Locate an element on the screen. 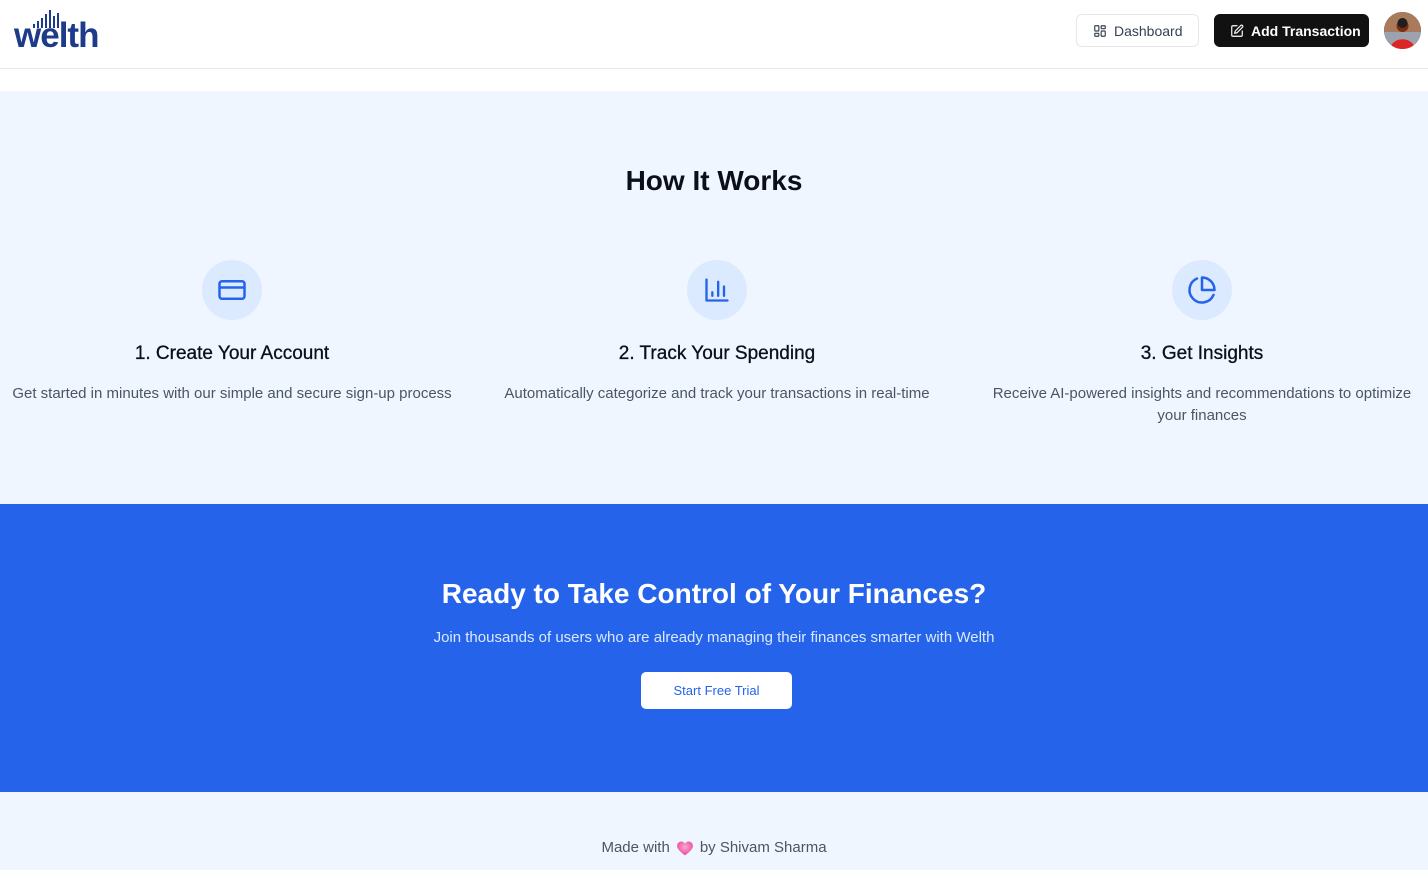  step-title: 3. Get Insights is located at coordinates (1202, 353).